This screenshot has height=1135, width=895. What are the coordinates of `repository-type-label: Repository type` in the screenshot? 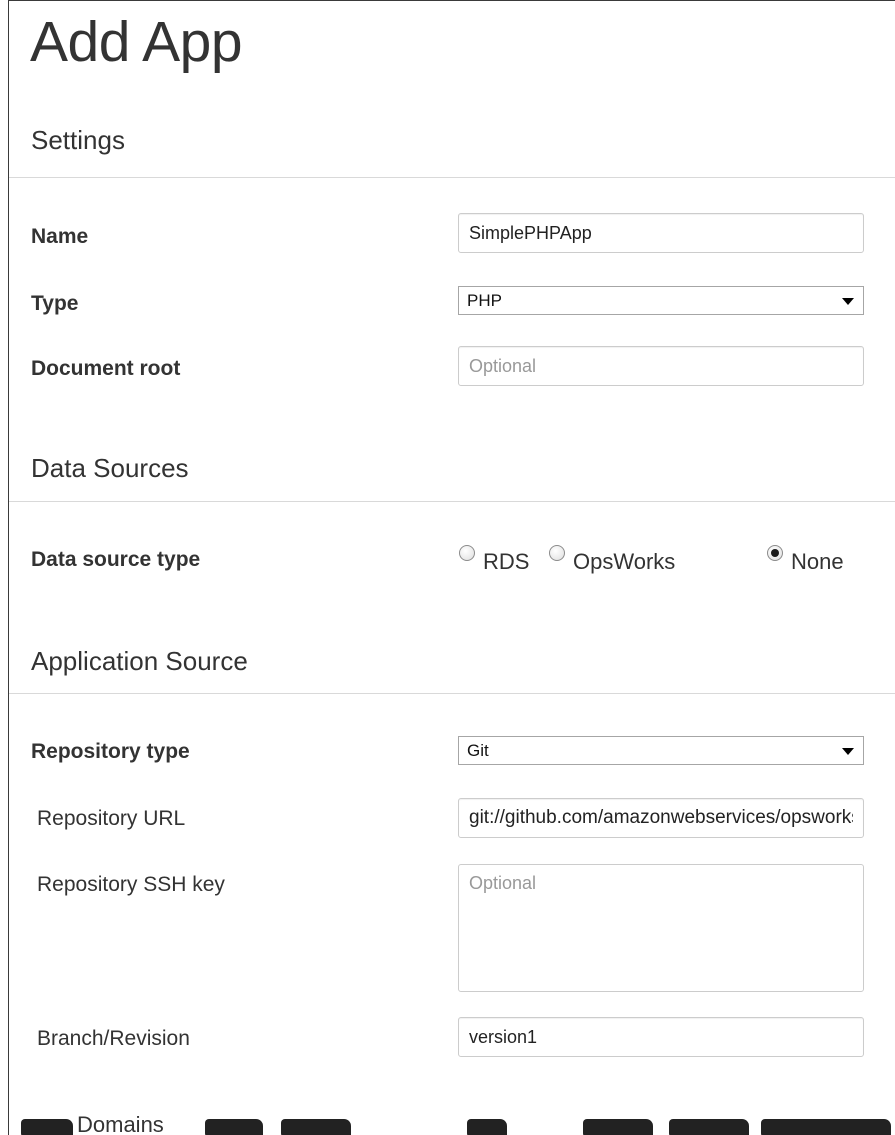 It's located at (110, 751).